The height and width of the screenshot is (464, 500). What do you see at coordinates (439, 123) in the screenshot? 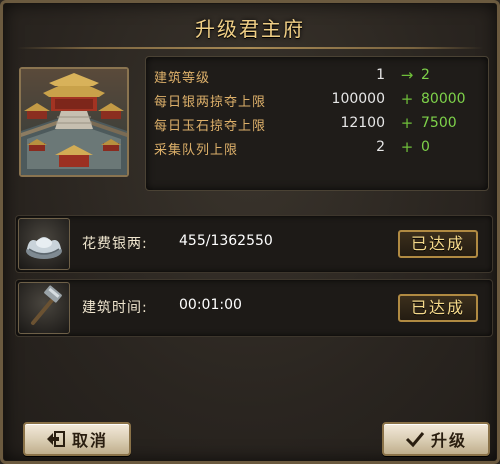
I see `stat-next-value: 7500` at bounding box center [439, 123].